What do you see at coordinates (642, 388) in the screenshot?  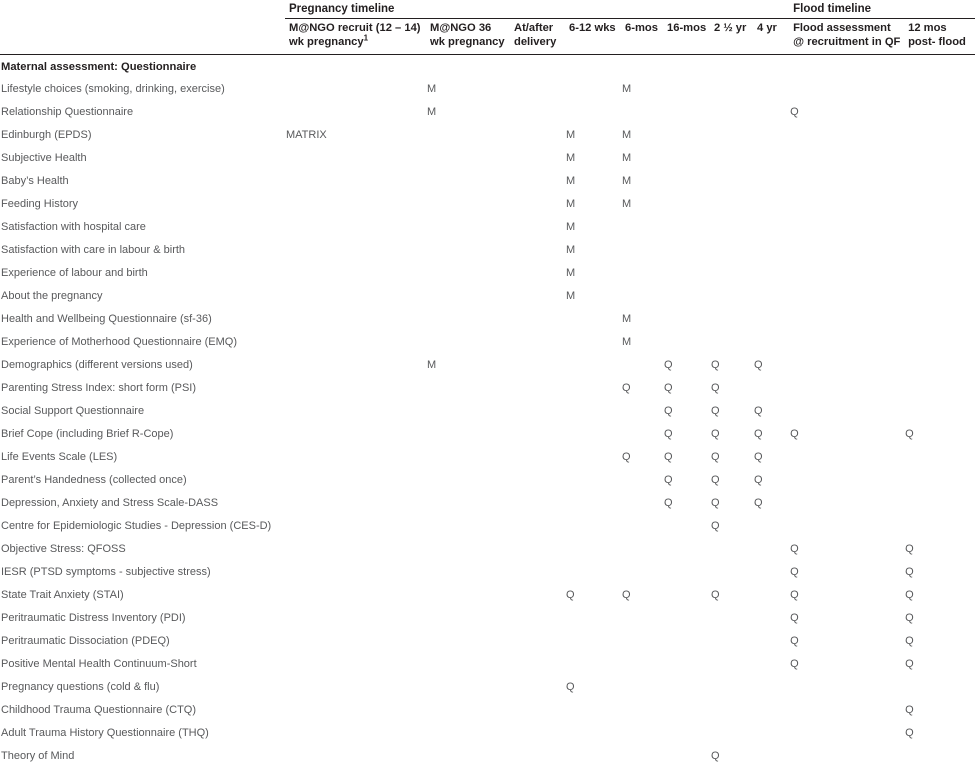 I see `cell-6-mos: Q` at bounding box center [642, 388].